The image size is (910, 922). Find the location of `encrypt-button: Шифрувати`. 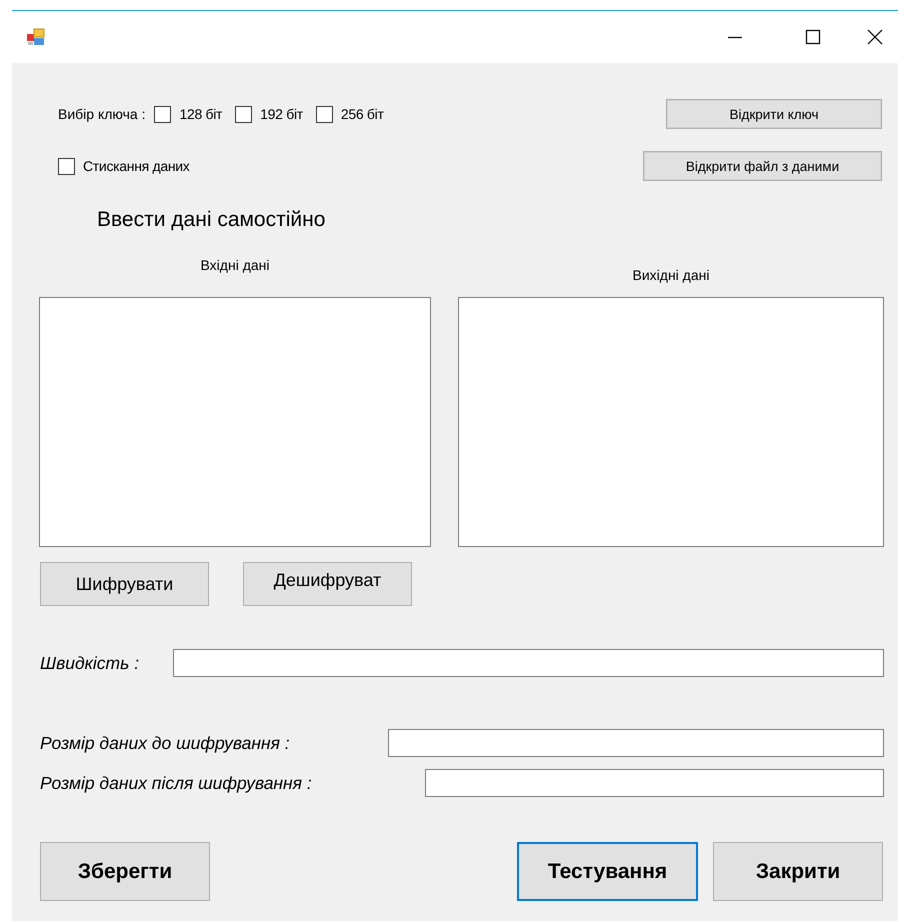

encrypt-button: Шифрувати is located at coordinates (124, 584).